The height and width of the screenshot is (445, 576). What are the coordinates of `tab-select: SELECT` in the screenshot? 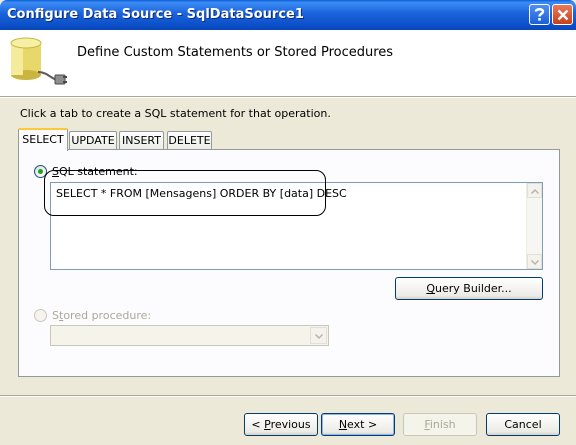 It's located at (43, 139).